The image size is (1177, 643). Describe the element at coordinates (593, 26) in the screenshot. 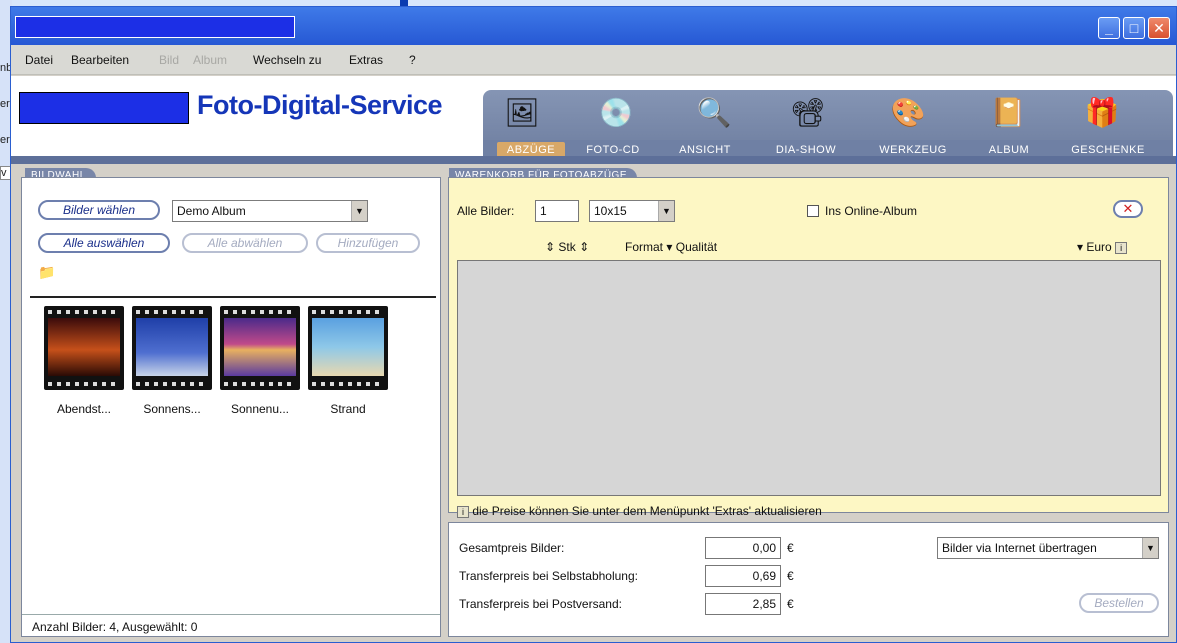

I see `title-bar: _ □ ✕` at that location.